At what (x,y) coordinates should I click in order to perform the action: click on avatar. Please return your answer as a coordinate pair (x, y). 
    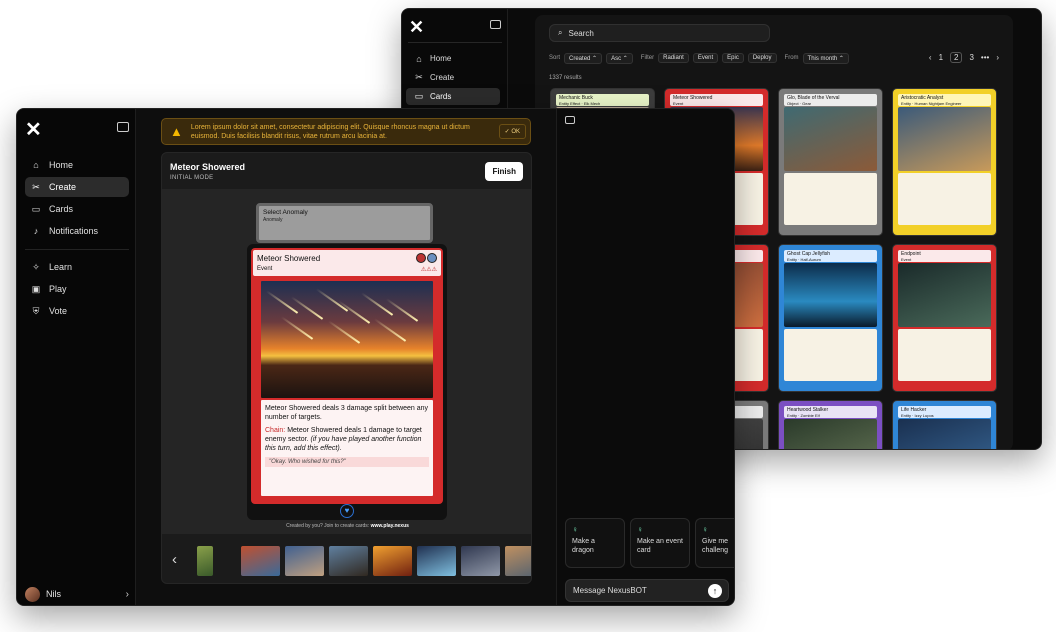
    Looking at the image, I should click on (32, 594).